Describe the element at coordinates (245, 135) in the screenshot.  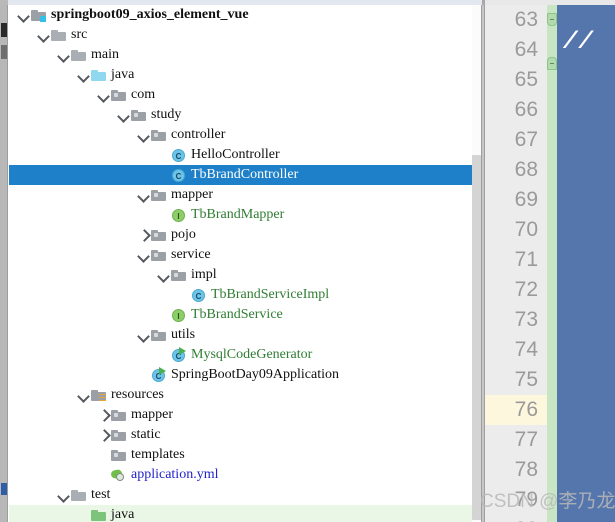
I see `tree-row: controller` at that location.